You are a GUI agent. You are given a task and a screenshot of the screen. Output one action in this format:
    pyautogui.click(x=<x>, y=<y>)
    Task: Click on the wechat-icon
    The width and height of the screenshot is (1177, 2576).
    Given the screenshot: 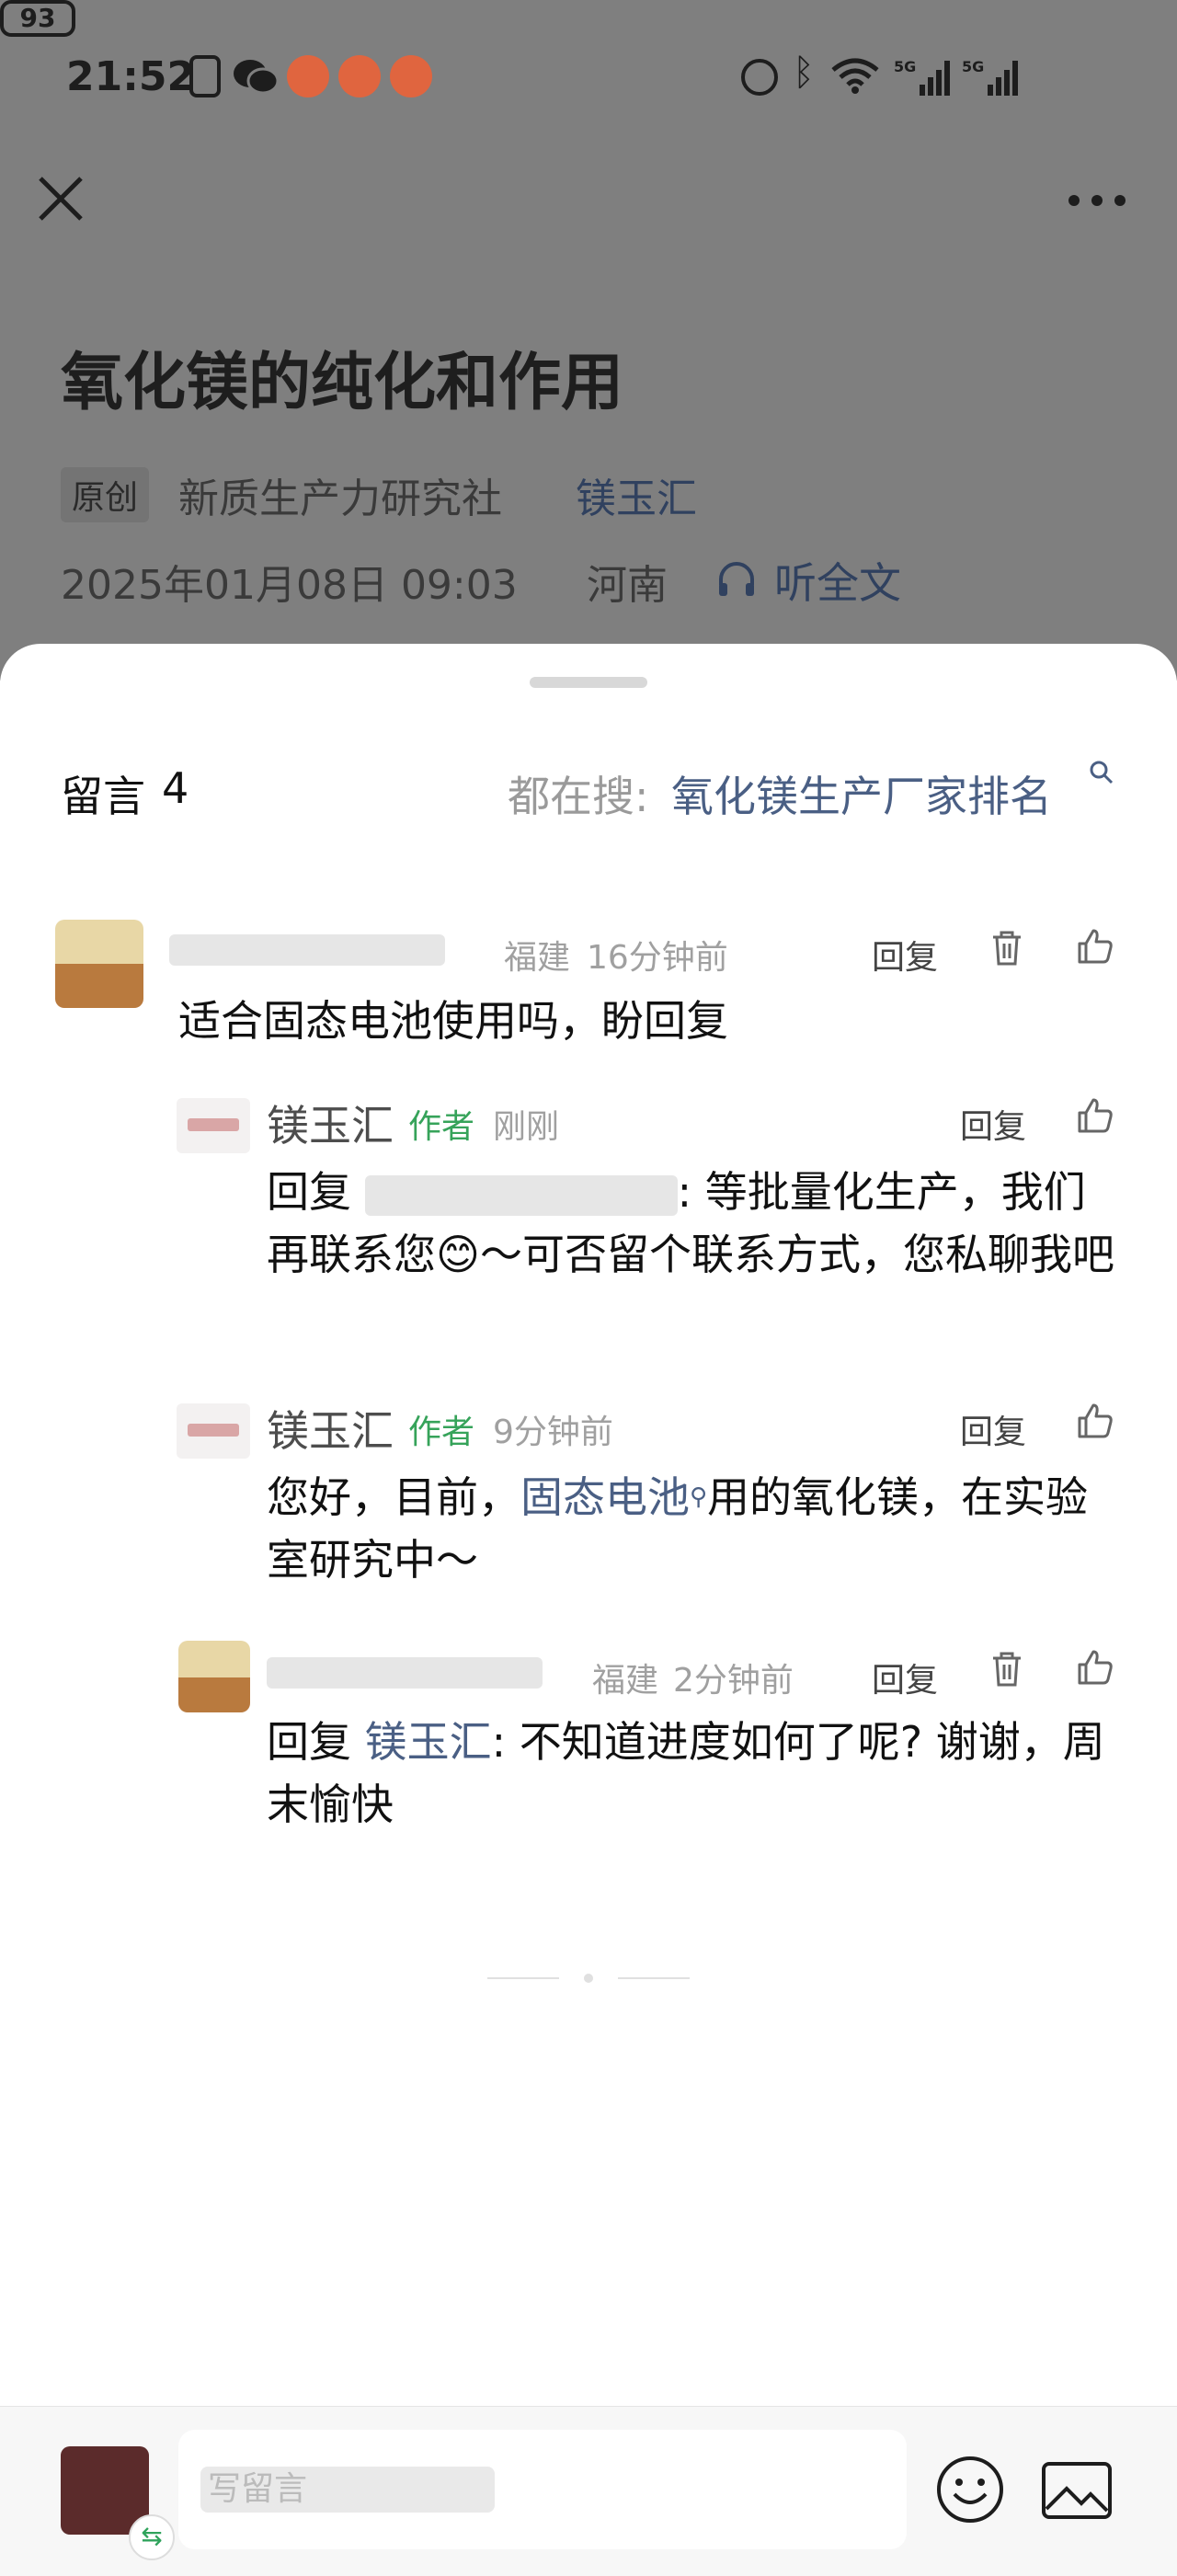 What is the action you would take?
    pyautogui.click(x=257, y=78)
    